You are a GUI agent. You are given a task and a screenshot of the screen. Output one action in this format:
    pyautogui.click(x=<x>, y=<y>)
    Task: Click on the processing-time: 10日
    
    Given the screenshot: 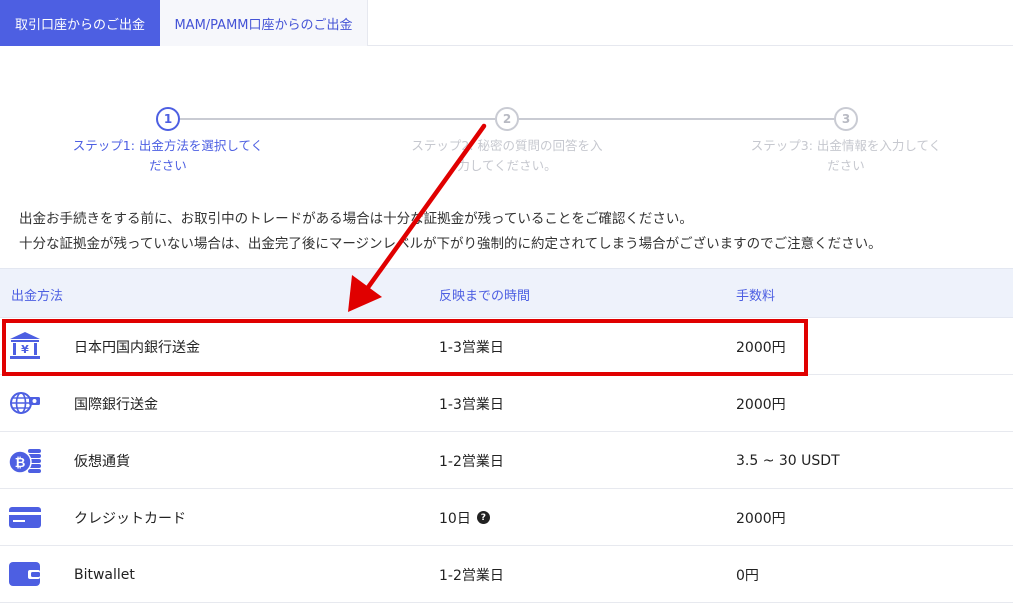 What is the action you would take?
    pyautogui.click(x=455, y=518)
    